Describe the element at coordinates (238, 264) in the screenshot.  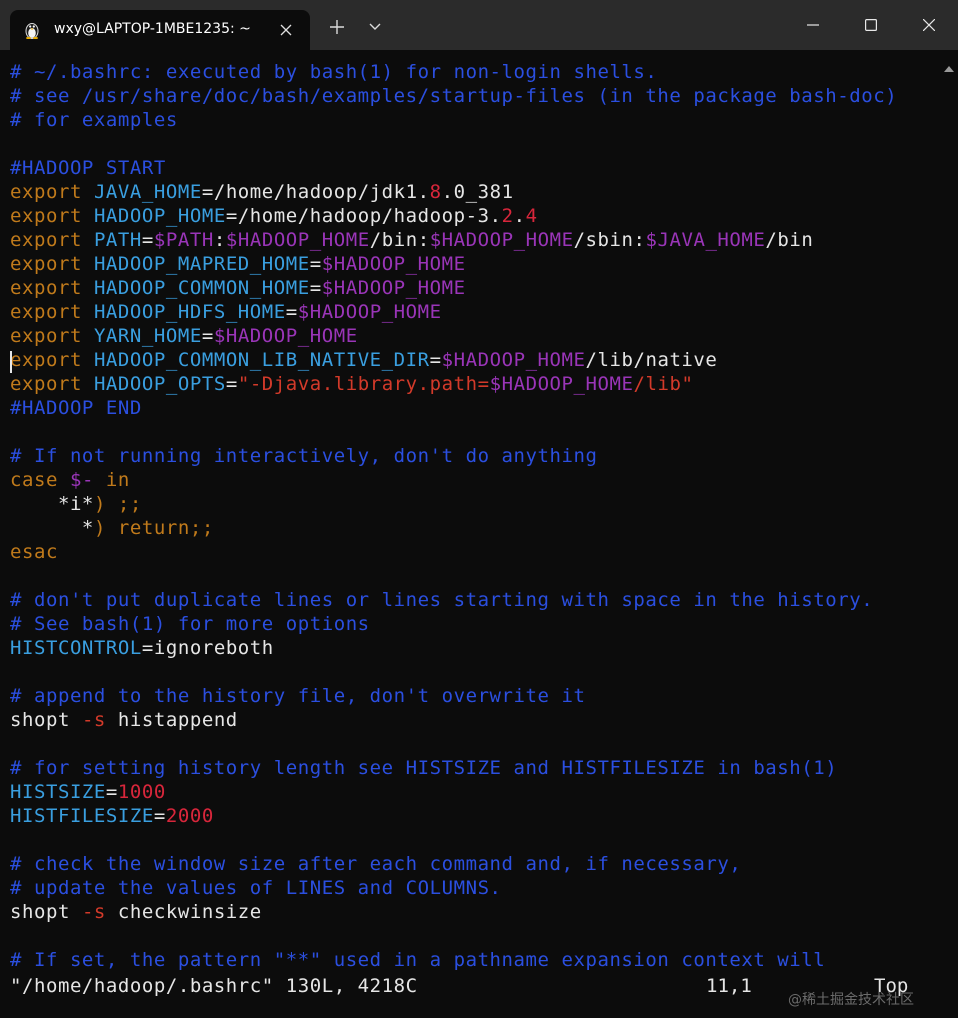
I see `code-line: export HADOOP_MAPRED_HOME=$HADOOP_HOME` at that location.